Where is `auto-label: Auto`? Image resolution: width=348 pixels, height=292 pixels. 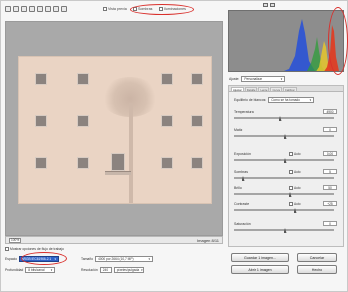
auto-label: Auto is located at coordinates (297, 188).